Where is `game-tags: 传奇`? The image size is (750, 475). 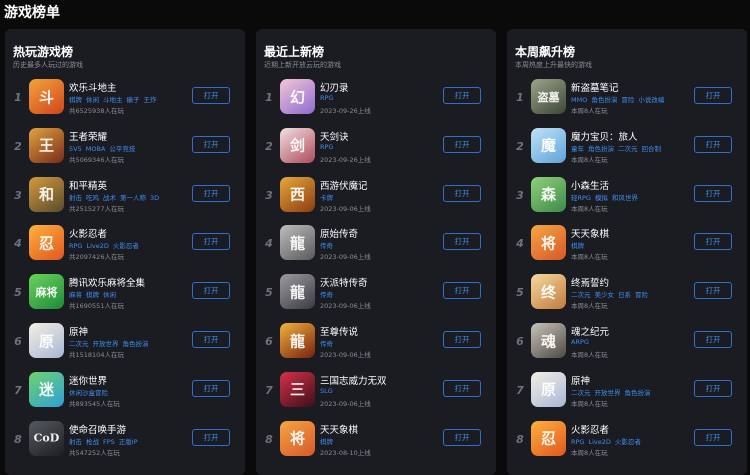
game-tags: 传奇 is located at coordinates (328, 245).